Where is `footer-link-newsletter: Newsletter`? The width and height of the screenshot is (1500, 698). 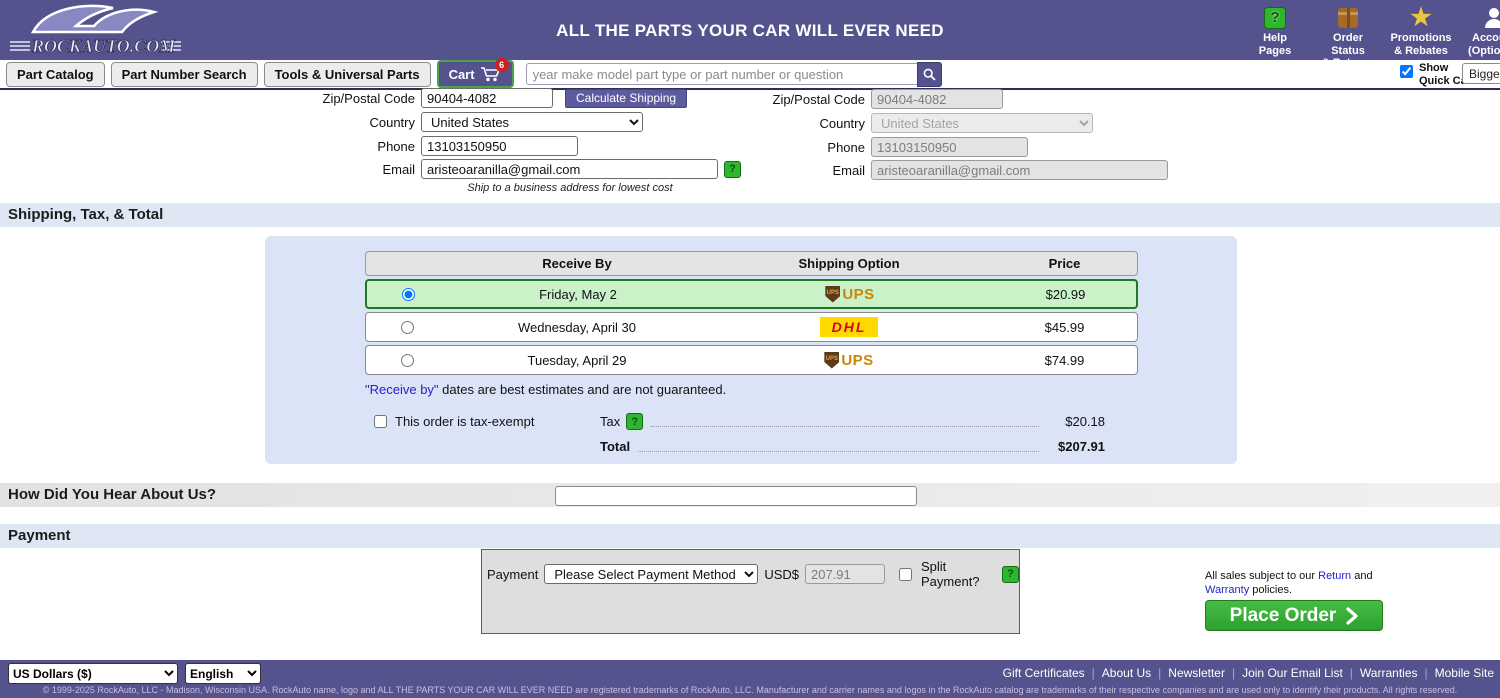 footer-link-newsletter: Newsletter is located at coordinates (1196, 673).